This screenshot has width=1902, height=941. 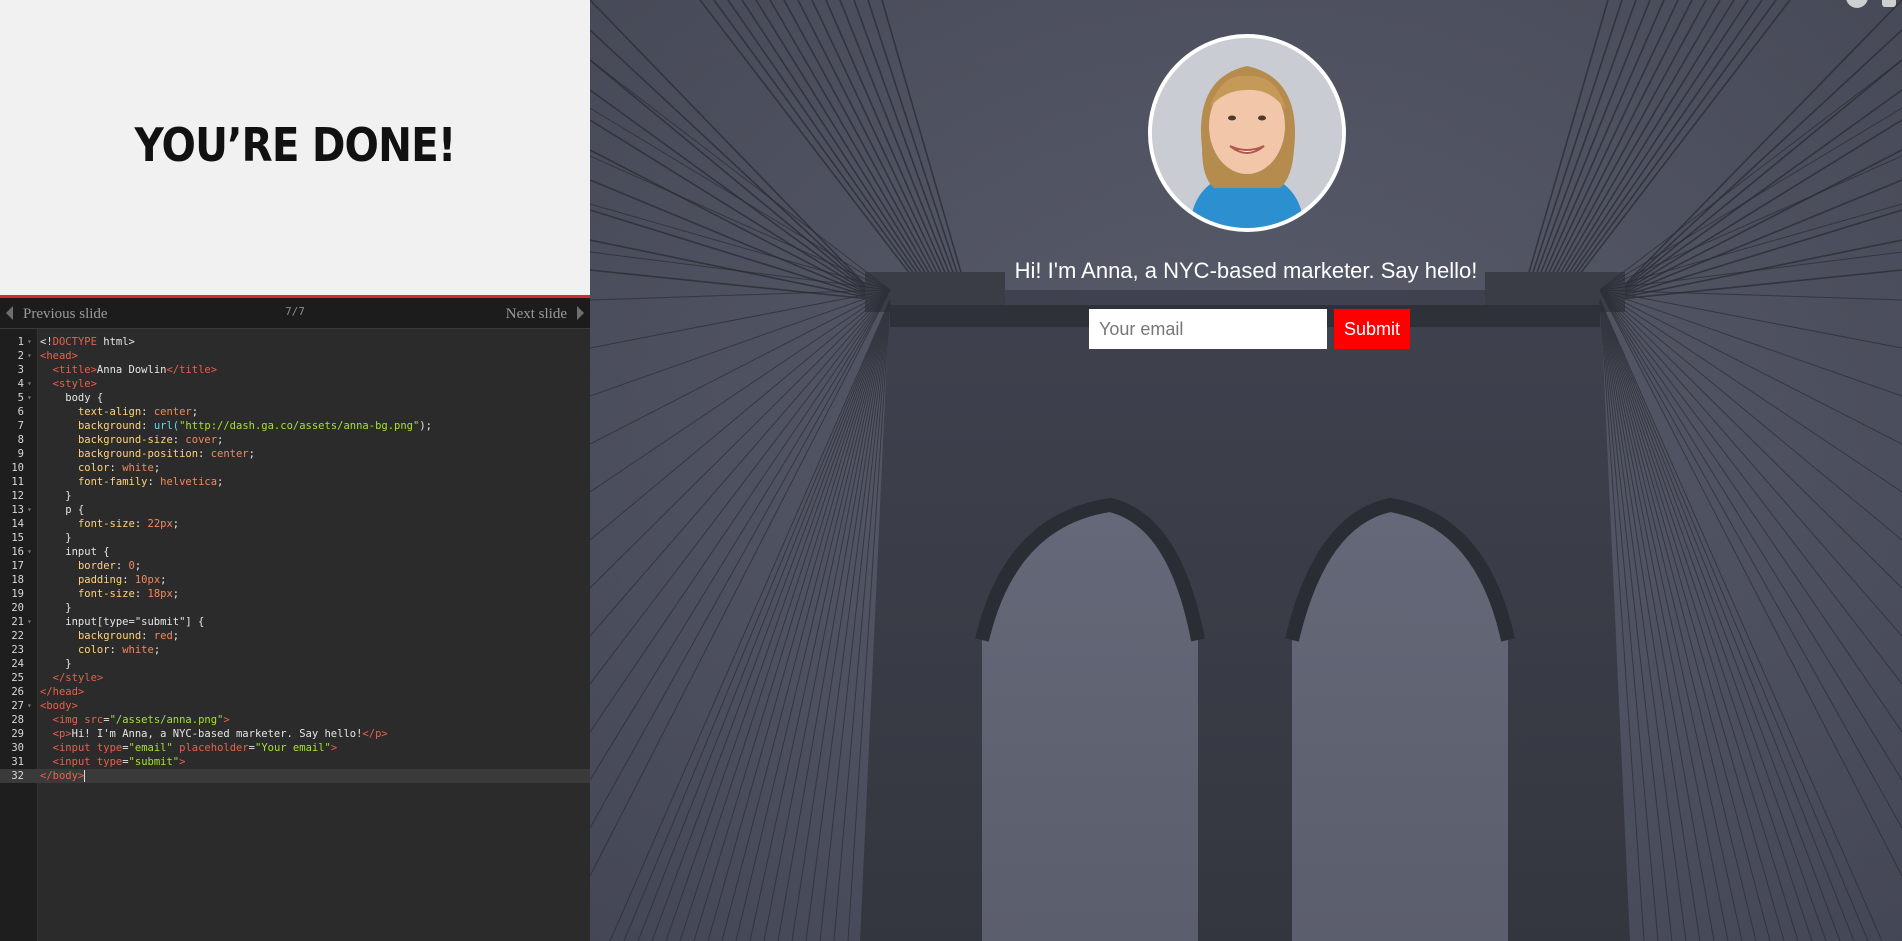 I want to click on code-line: 12 }, so click(x=295, y=496).